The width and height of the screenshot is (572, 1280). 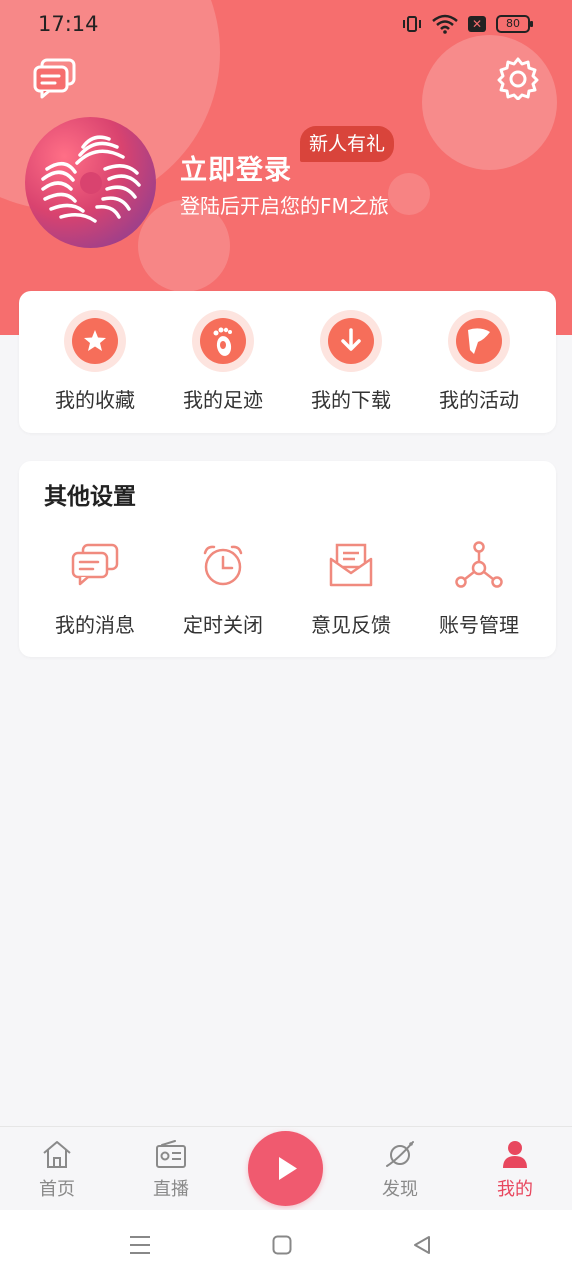 I want to click on wifi-icon, so click(x=445, y=24).